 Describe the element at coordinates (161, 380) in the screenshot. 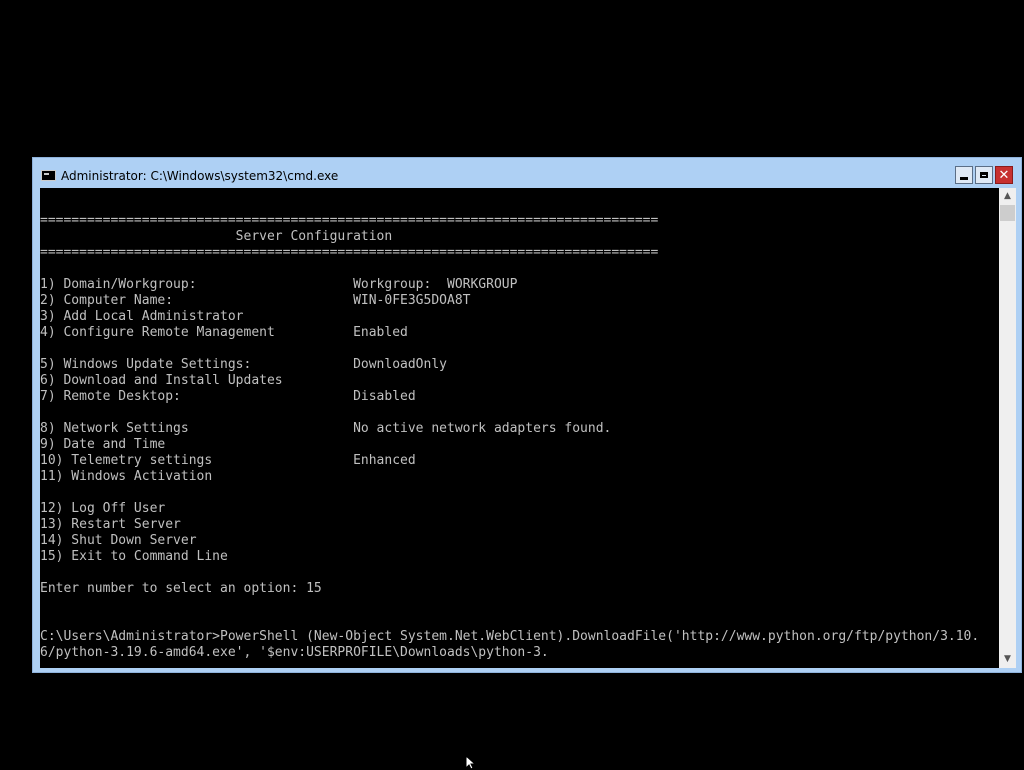

I see `console-line: 6) Download and Install Updates` at that location.